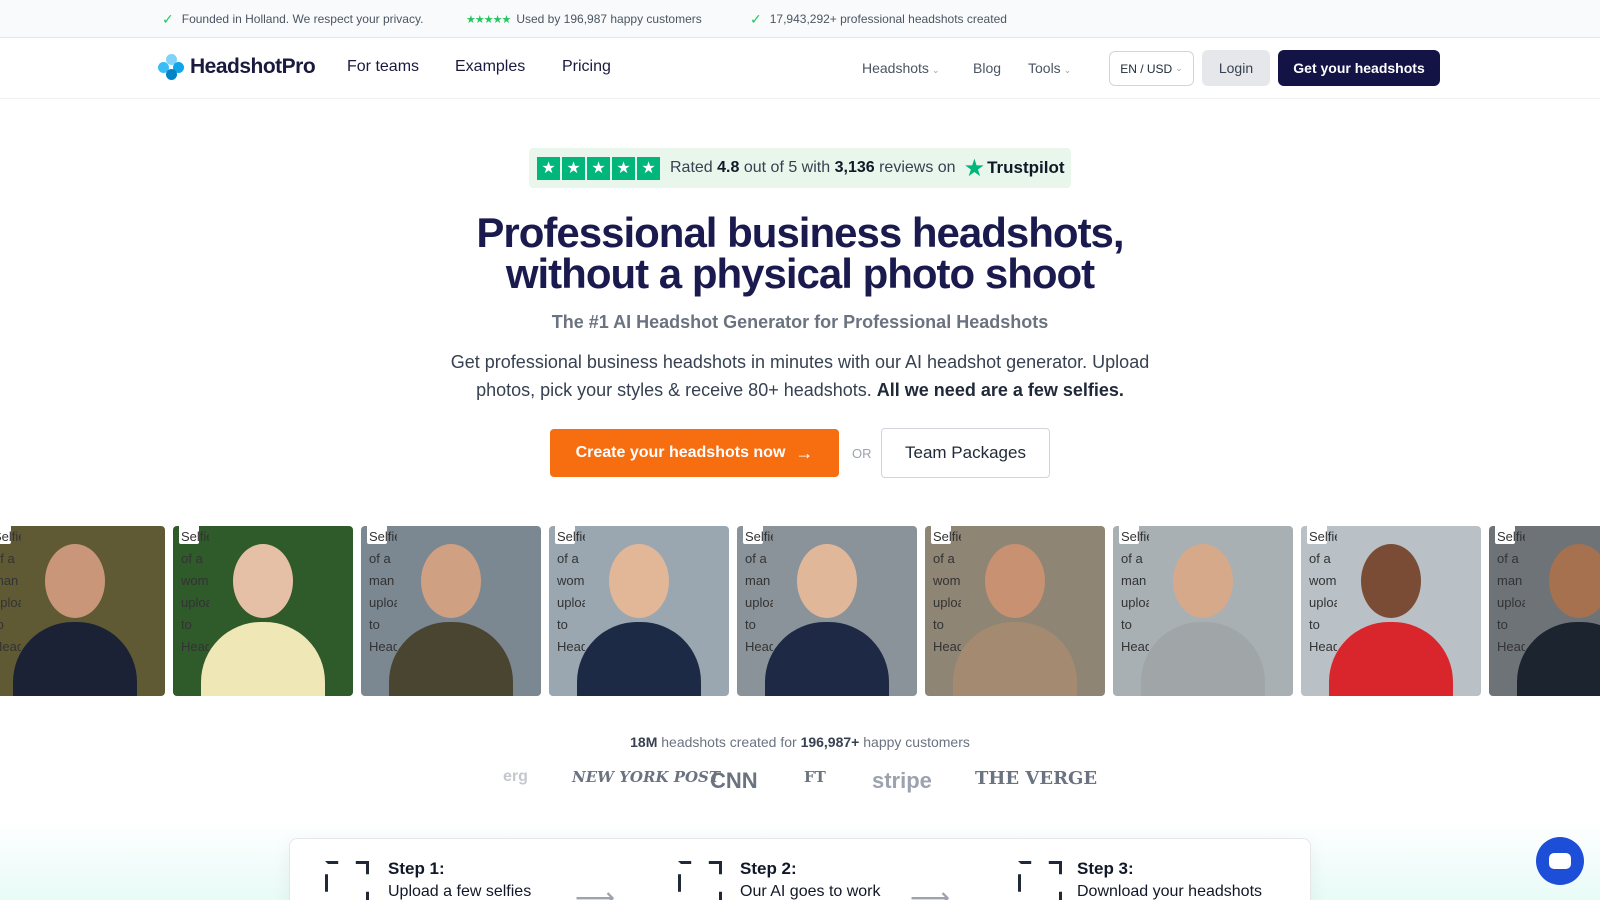  Describe the element at coordinates (584, 19) in the screenshot. I see `customers-note: ★★★★★ Used by 196,987 happy customers` at that location.